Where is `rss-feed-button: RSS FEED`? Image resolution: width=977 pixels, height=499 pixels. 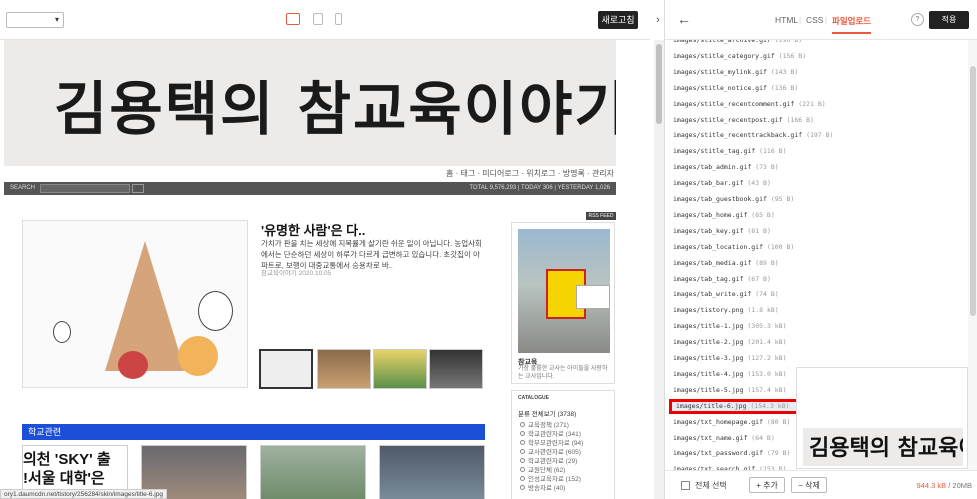 rss-feed-button: RSS FEED is located at coordinates (601, 216).